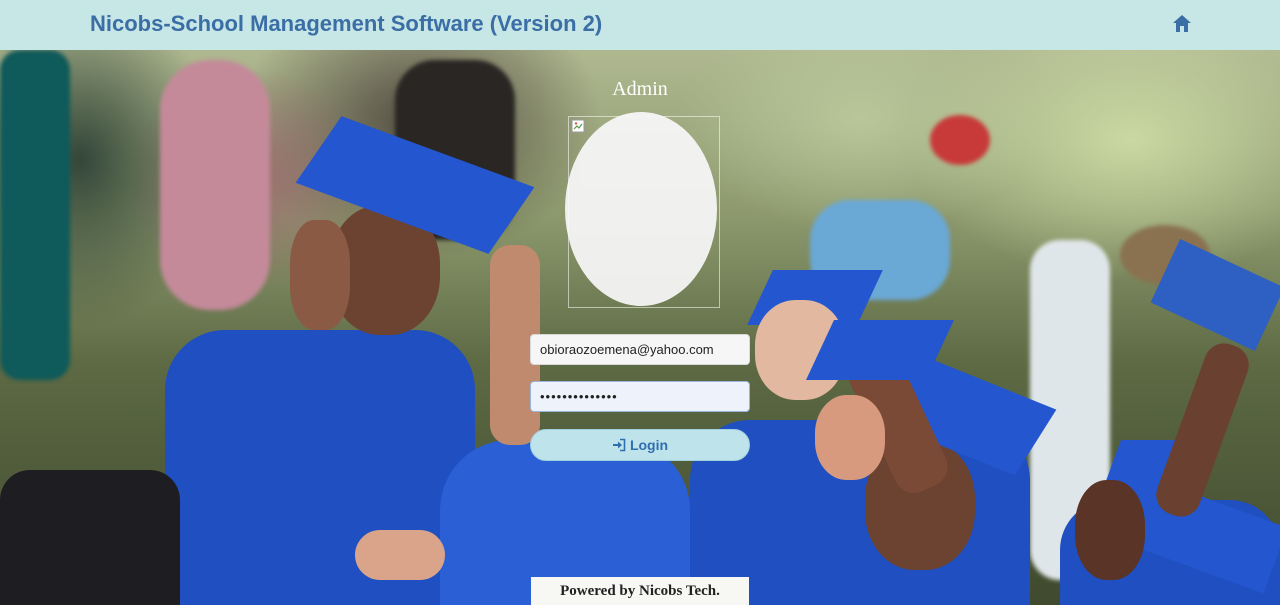  I want to click on broken-image-icon, so click(578, 126).